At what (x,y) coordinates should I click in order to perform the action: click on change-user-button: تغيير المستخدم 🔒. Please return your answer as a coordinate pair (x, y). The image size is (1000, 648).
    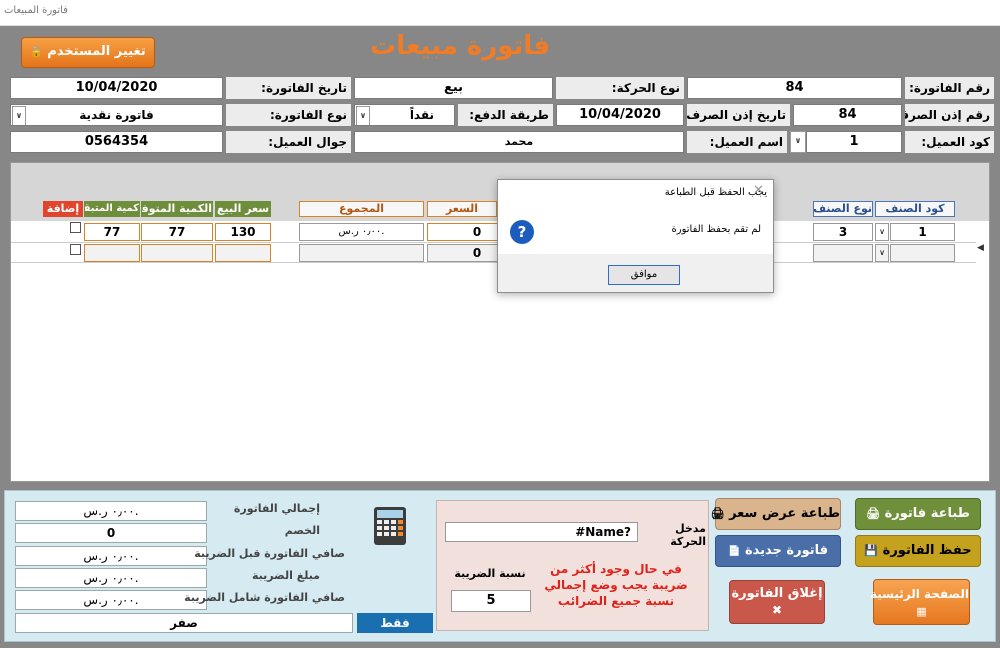
    Looking at the image, I should click on (88, 52).